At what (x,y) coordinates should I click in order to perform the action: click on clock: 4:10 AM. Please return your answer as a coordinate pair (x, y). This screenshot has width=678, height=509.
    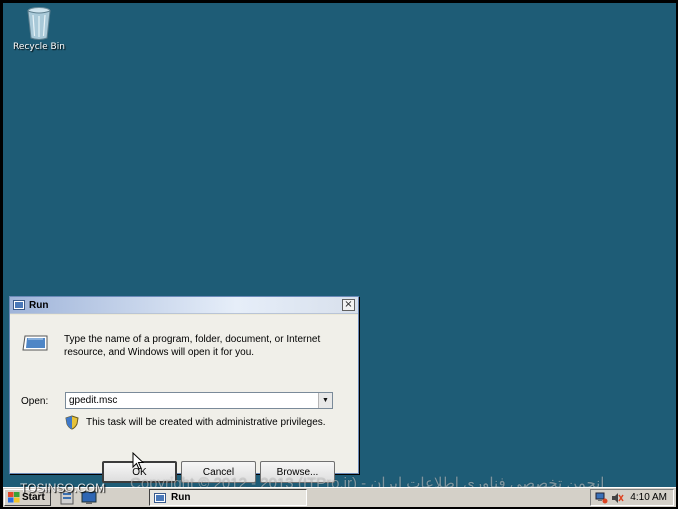
    Looking at the image, I should click on (648, 497).